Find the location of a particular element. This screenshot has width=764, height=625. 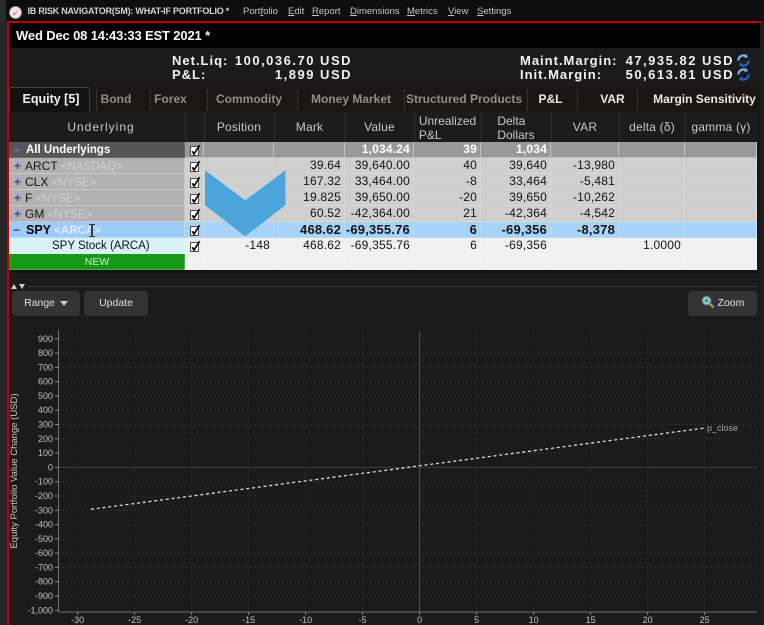

svg-text: 25 is located at coordinates (705, 620).